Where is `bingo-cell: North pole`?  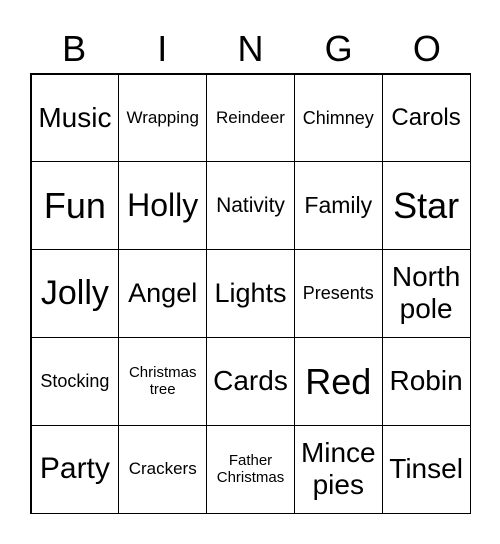
bingo-cell: North pole is located at coordinates (426, 293).